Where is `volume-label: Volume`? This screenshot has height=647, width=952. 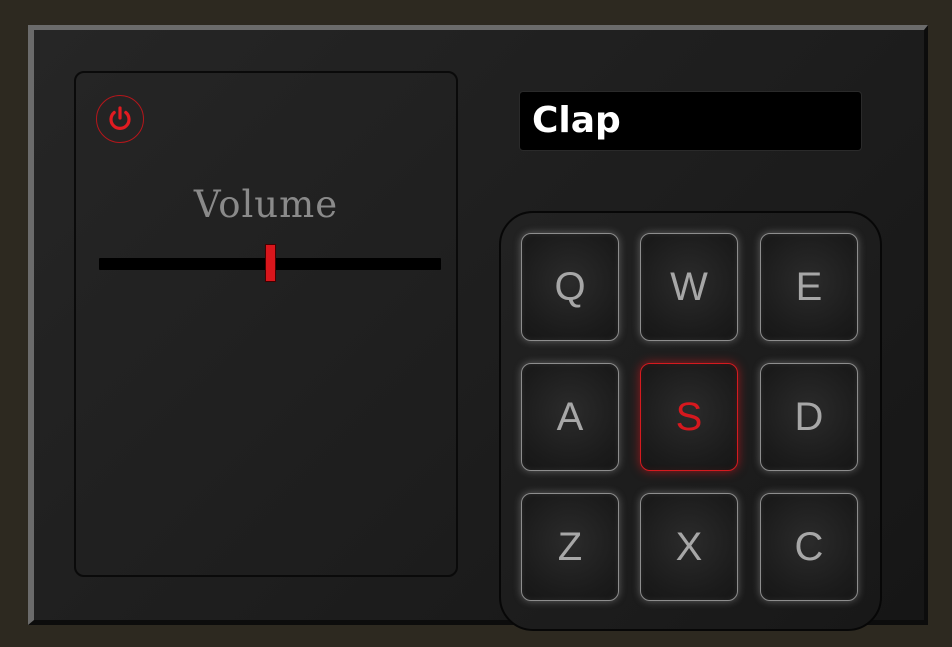
volume-label: Volume is located at coordinates (266, 204).